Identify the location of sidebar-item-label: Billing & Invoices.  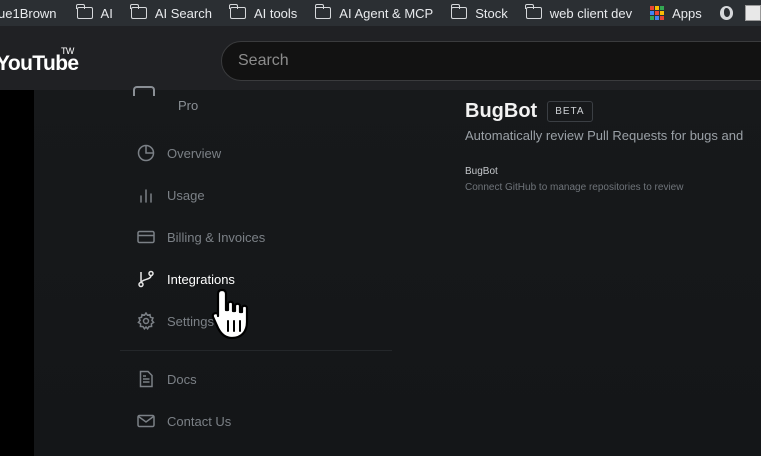
(216, 237).